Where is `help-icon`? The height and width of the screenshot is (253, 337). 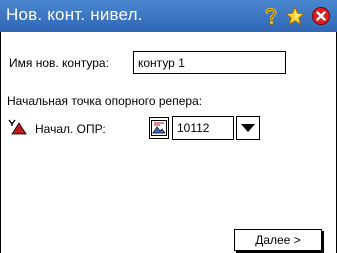
help-icon is located at coordinates (271, 16).